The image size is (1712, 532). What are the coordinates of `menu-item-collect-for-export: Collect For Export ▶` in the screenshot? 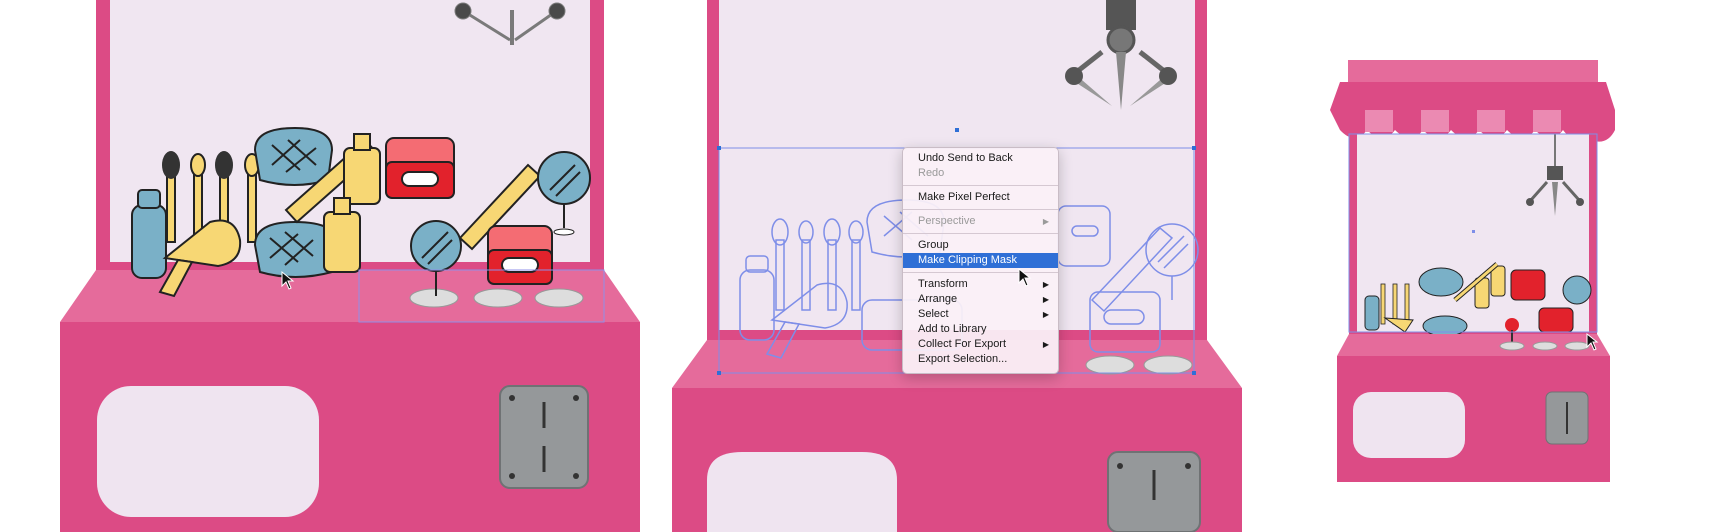 It's located at (980, 344).